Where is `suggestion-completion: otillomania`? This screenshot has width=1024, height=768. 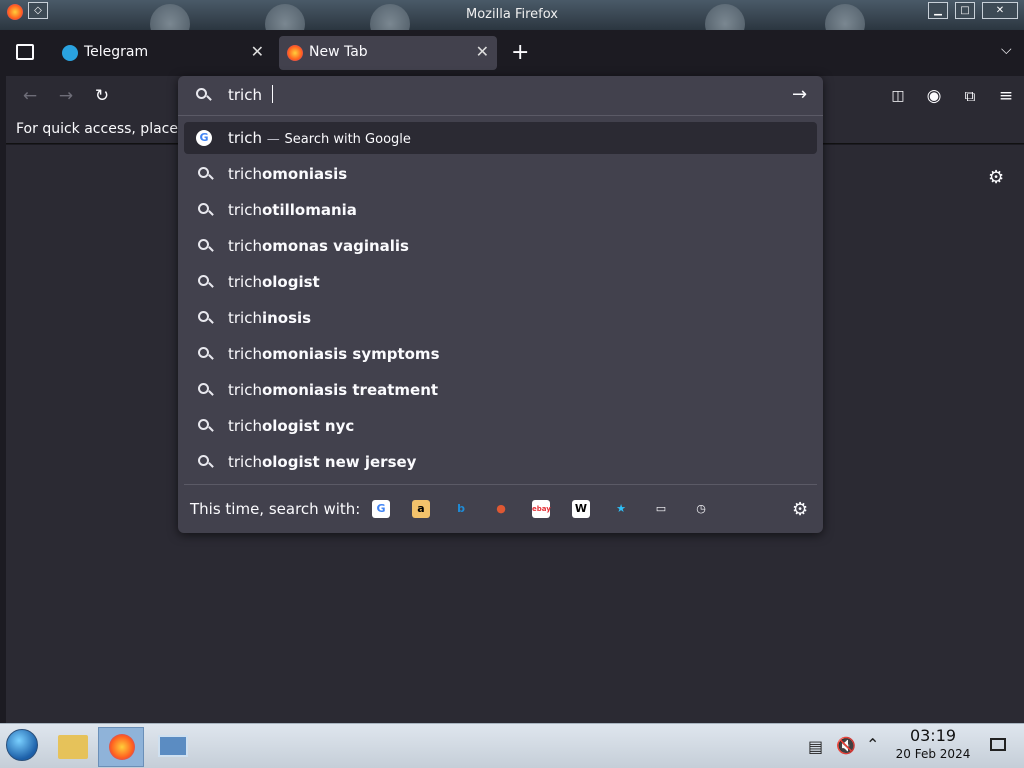
suggestion-completion: otillomania is located at coordinates (309, 210).